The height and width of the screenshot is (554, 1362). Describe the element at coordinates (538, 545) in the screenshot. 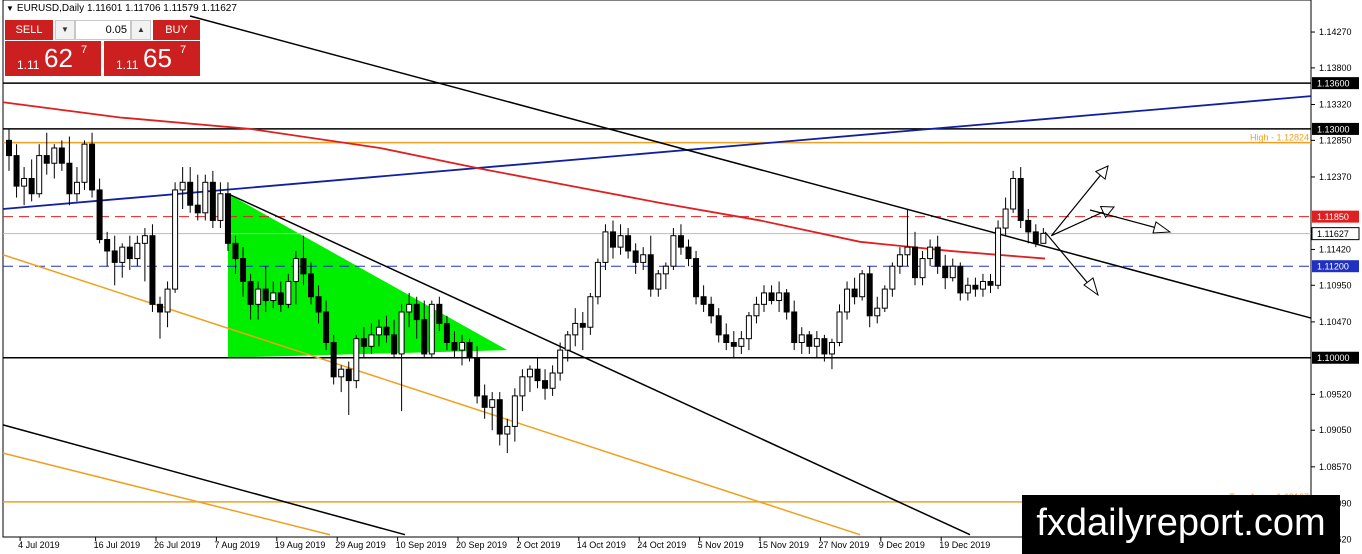

I see `x-tick-label: 2 Oct 2019` at that location.